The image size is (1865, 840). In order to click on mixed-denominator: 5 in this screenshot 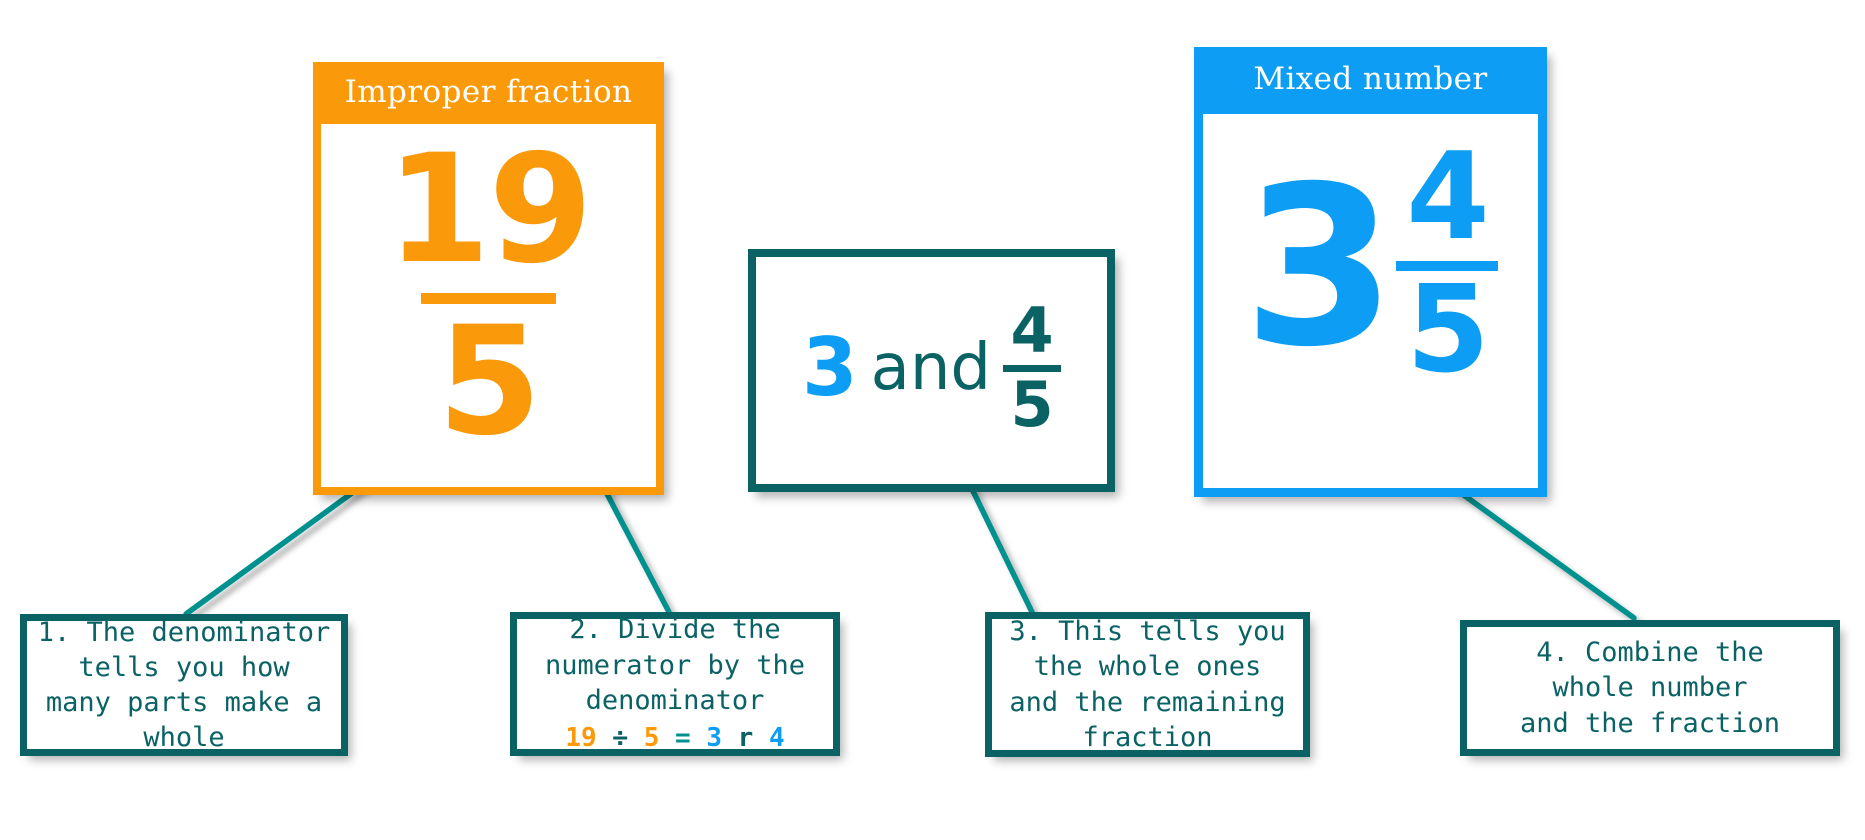, I will do `click(1447, 330)`.